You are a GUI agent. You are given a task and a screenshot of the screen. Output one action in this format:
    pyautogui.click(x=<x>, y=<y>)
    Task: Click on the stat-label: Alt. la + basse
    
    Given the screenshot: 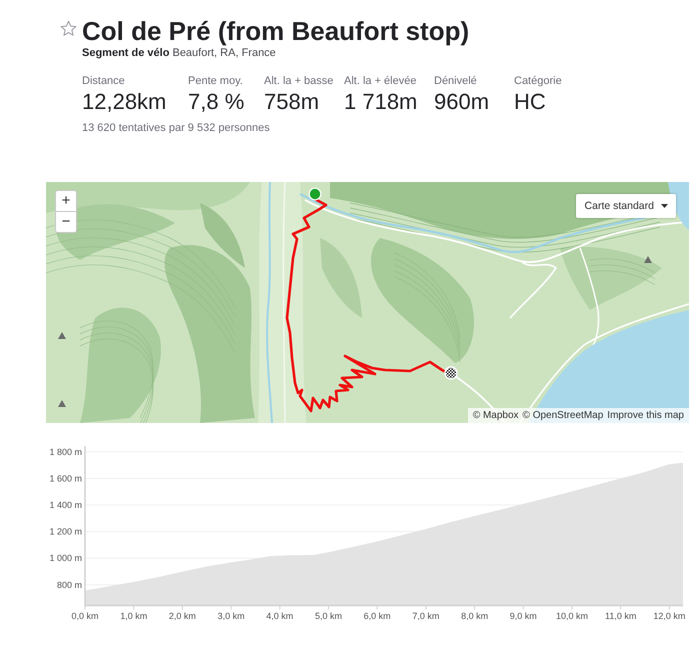 What is the action you would take?
    pyautogui.click(x=299, y=81)
    